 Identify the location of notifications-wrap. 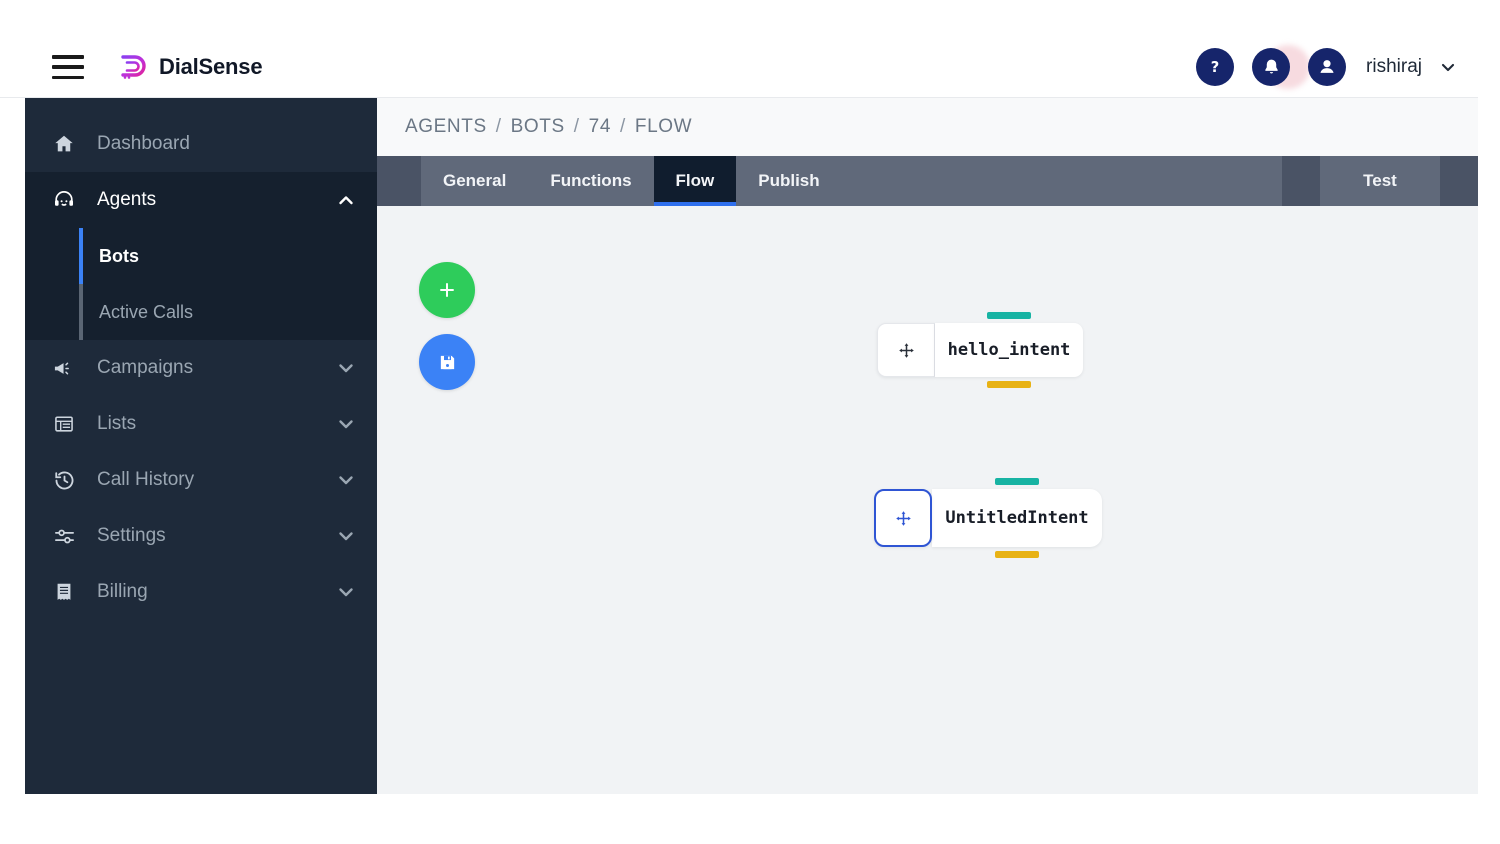
(1281, 67).